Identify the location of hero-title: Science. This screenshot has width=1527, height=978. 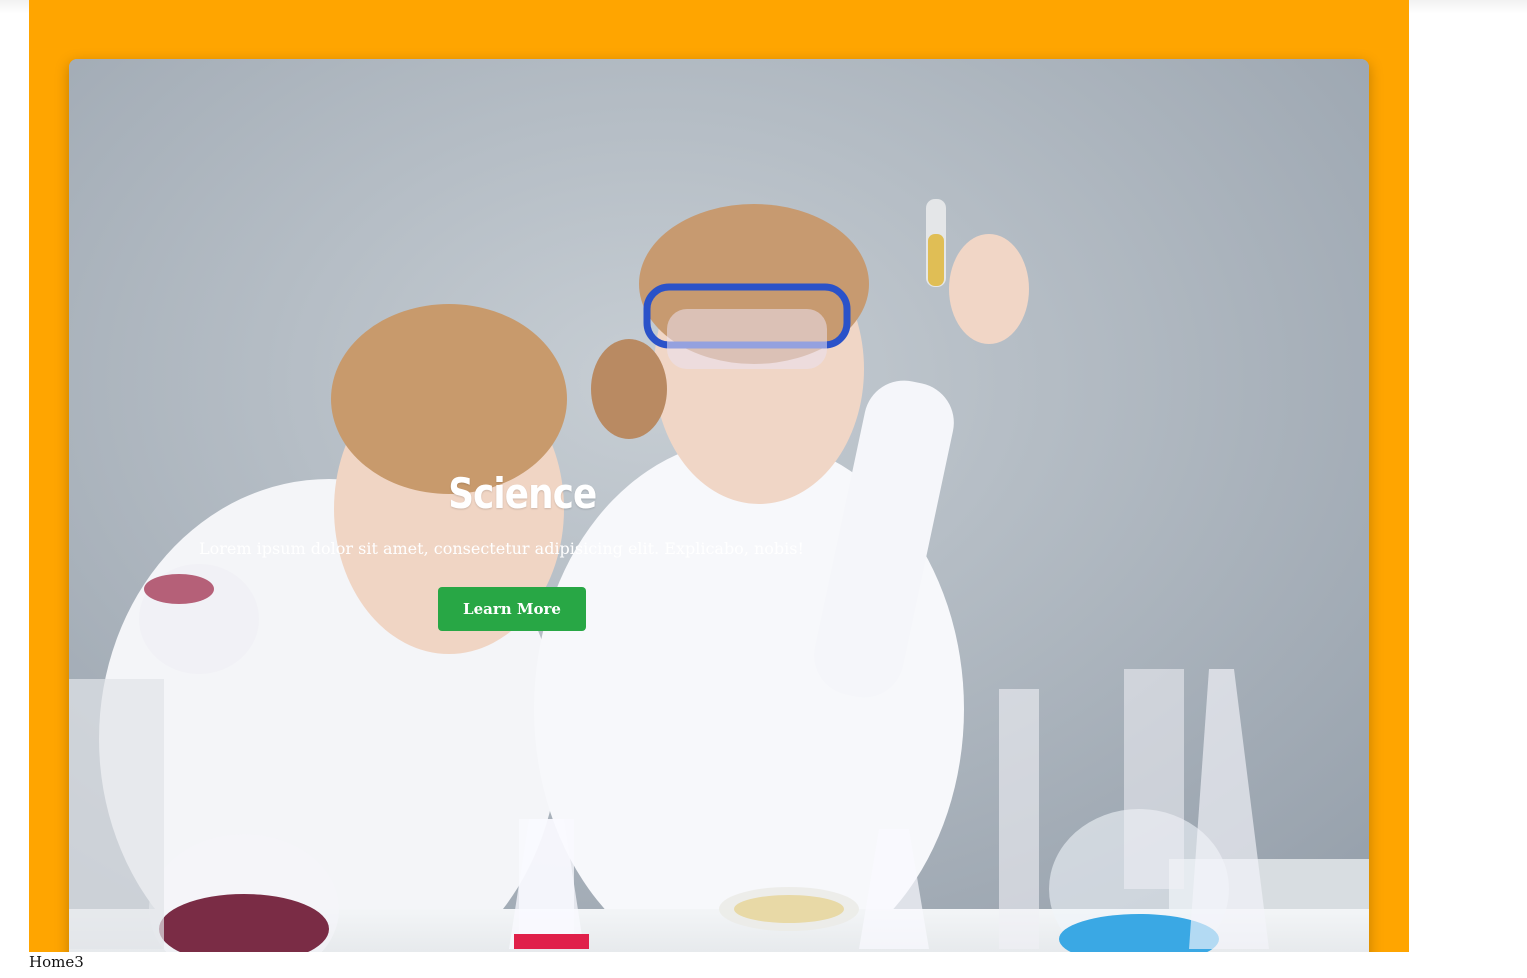
(522, 493).